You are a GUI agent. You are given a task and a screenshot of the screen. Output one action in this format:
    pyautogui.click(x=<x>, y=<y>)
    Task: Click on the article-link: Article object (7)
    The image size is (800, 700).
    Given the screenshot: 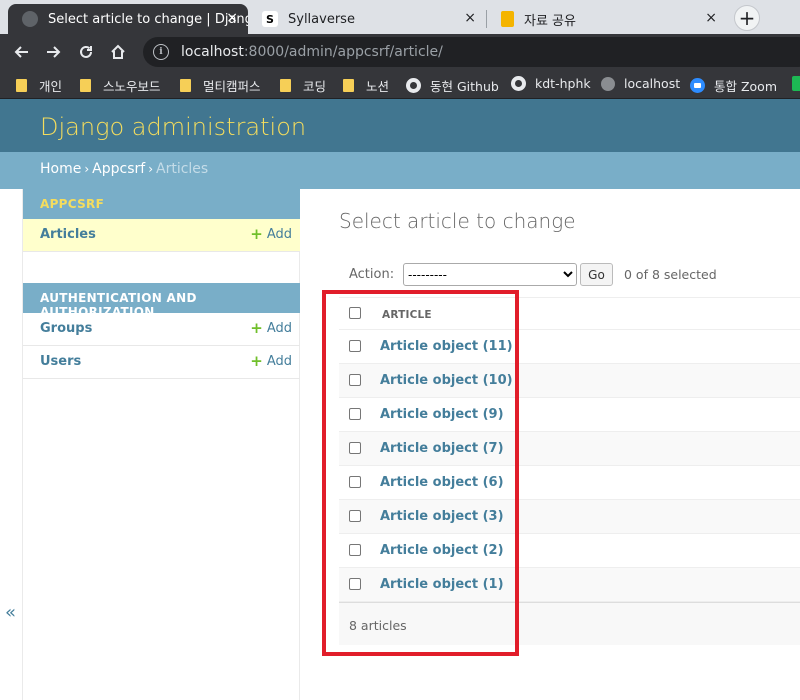 What is the action you would take?
    pyautogui.click(x=442, y=448)
    